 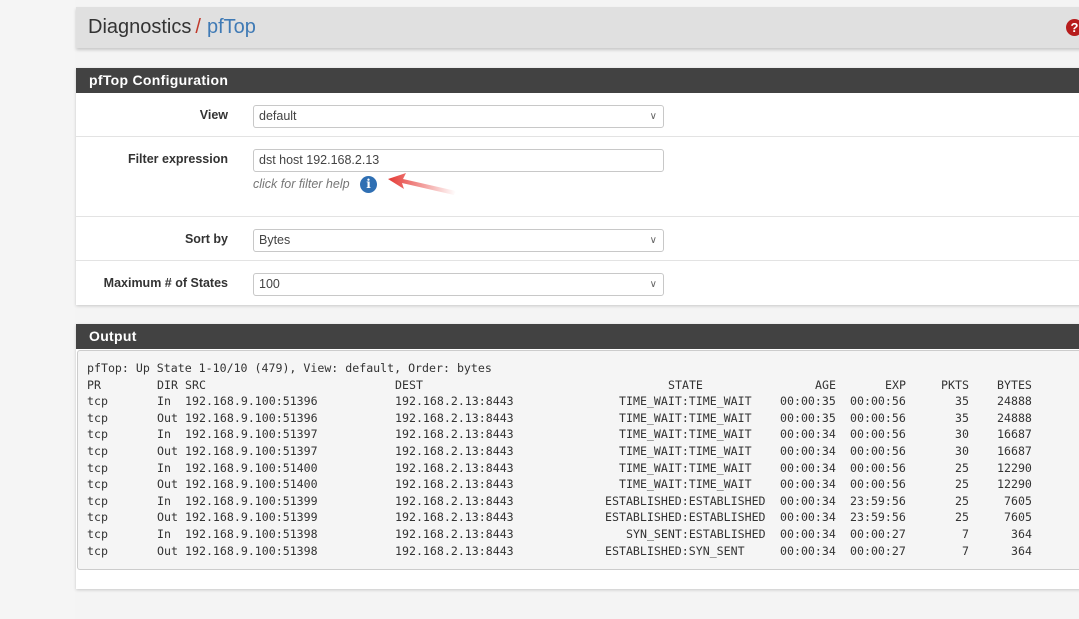 I want to click on sort-select: Bytes ∨, so click(x=458, y=240).